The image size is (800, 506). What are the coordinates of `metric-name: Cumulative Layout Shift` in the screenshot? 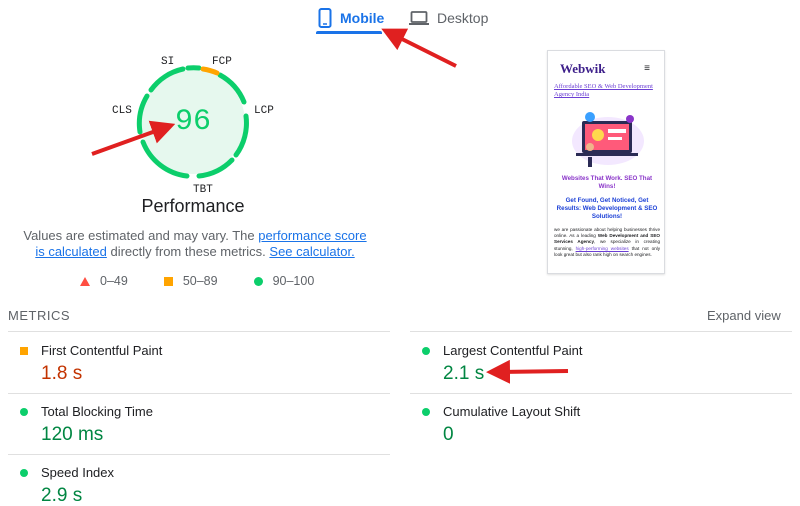 It's located at (512, 411).